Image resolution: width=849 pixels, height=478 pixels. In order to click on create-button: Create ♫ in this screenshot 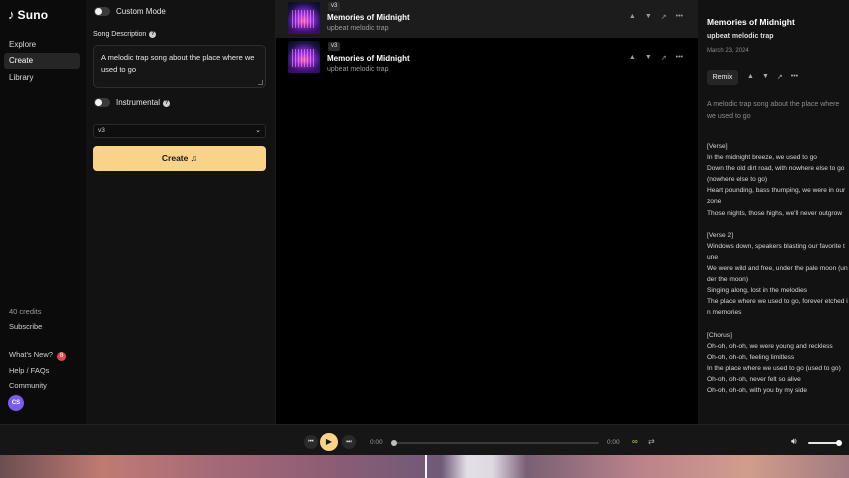, I will do `click(179, 158)`.